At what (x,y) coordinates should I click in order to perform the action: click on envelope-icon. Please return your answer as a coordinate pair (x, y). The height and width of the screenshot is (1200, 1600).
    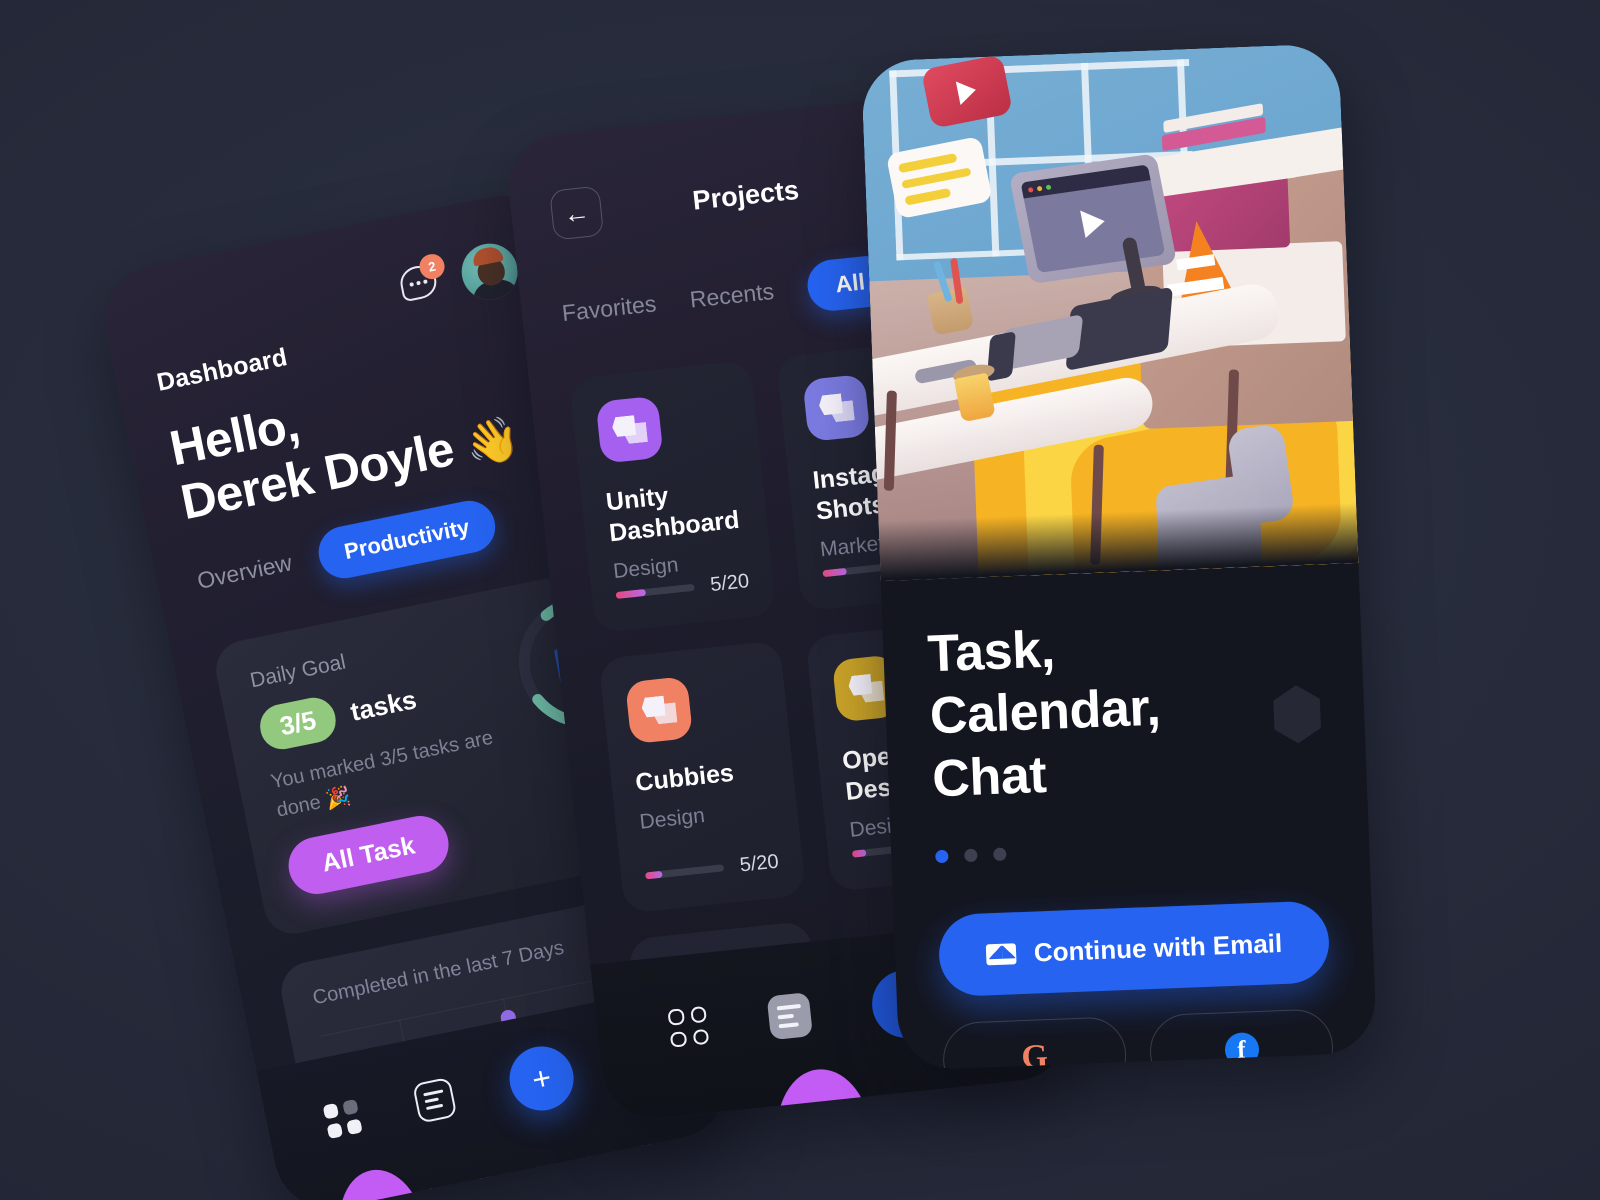
    Looking at the image, I should click on (1001, 954).